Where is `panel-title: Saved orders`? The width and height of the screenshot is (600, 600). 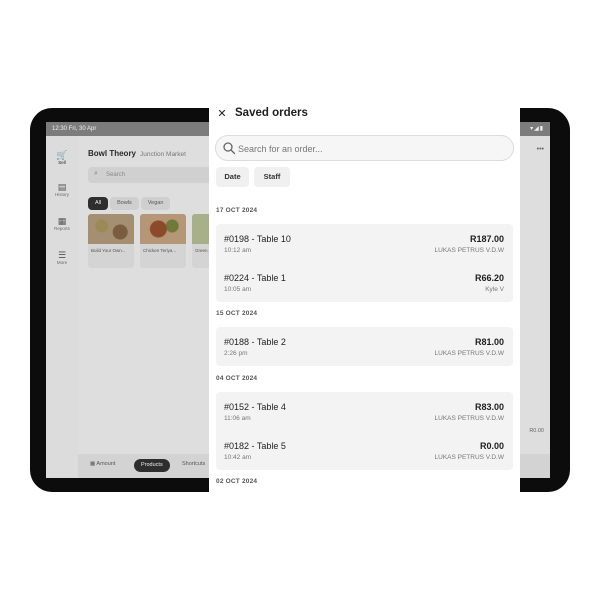
panel-title: Saved orders is located at coordinates (271, 113).